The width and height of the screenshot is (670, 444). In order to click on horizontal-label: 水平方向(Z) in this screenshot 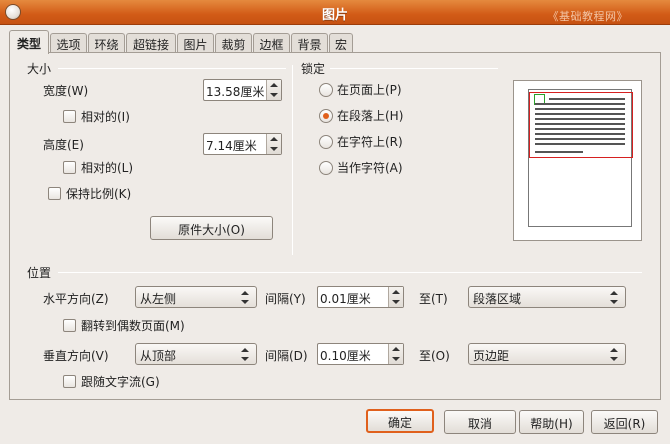, I will do `click(76, 299)`.